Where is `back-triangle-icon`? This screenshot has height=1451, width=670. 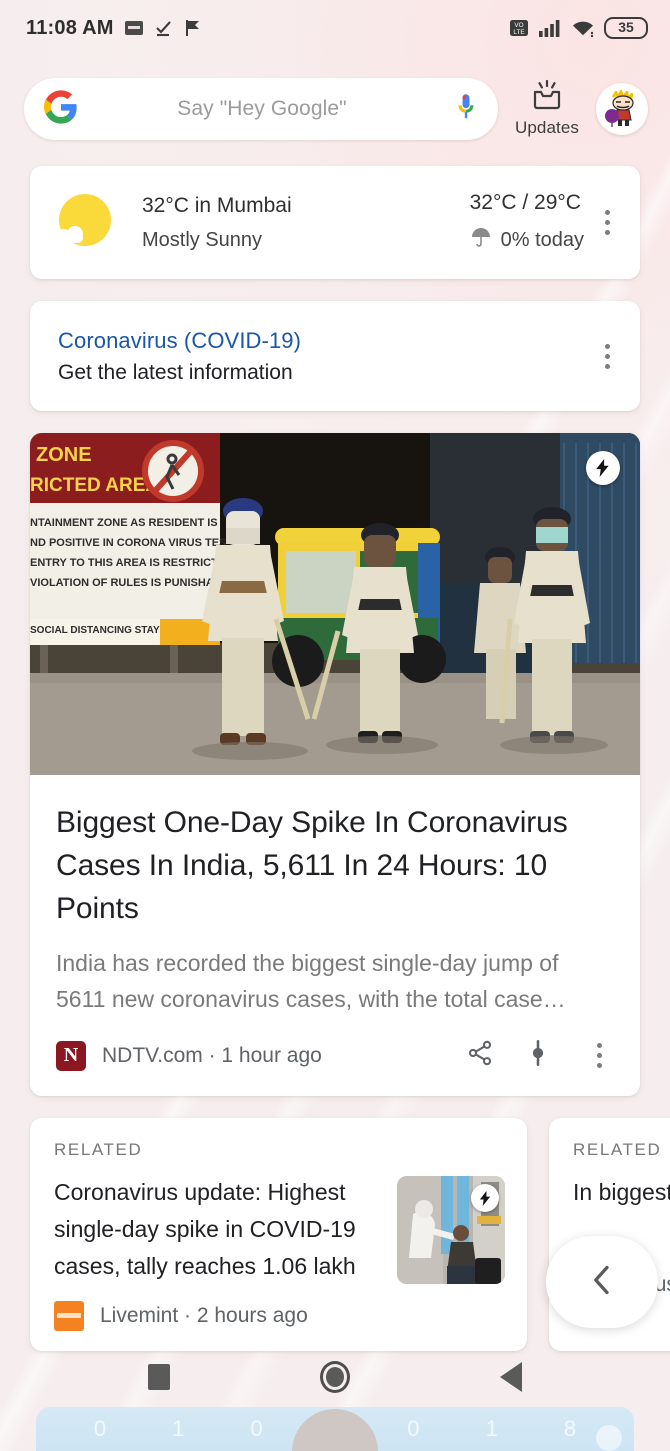
back-triangle-icon is located at coordinates (511, 1377).